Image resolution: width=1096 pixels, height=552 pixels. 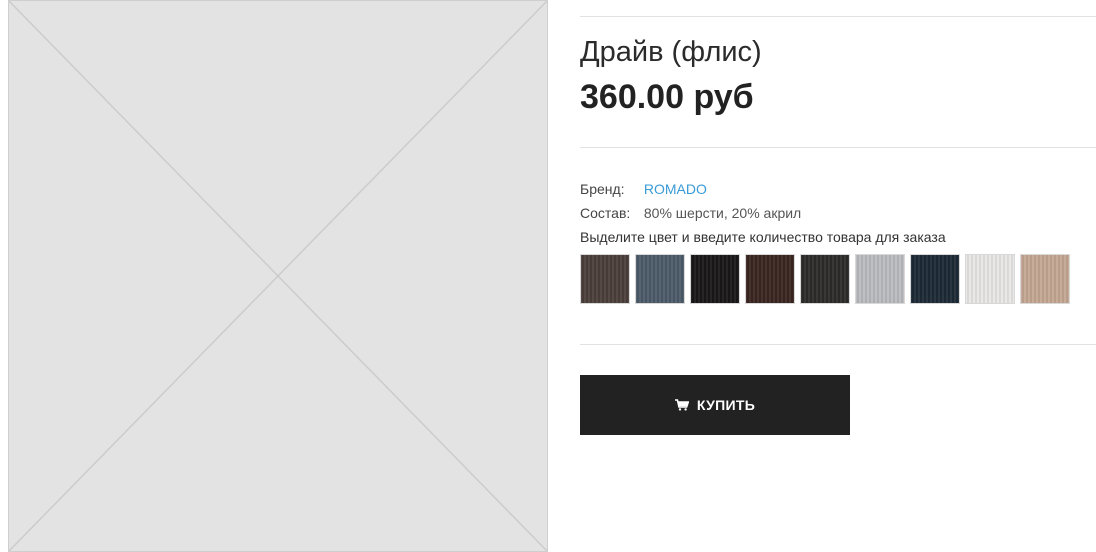 I want to click on spec-composition: Состав: 80% шерсти, 20% акрил, so click(x=690, y=213).